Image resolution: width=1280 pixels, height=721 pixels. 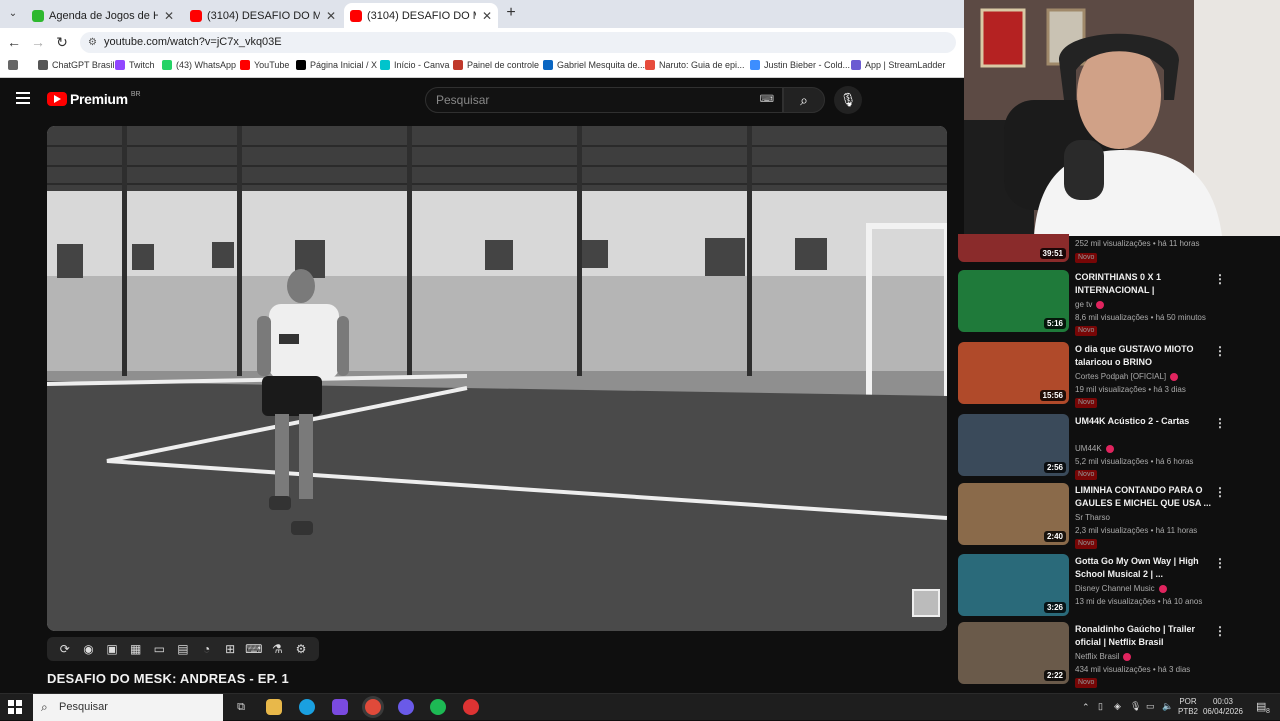 I want to click on video-thumbnail: 3:26, so click(x=1013, y=585).